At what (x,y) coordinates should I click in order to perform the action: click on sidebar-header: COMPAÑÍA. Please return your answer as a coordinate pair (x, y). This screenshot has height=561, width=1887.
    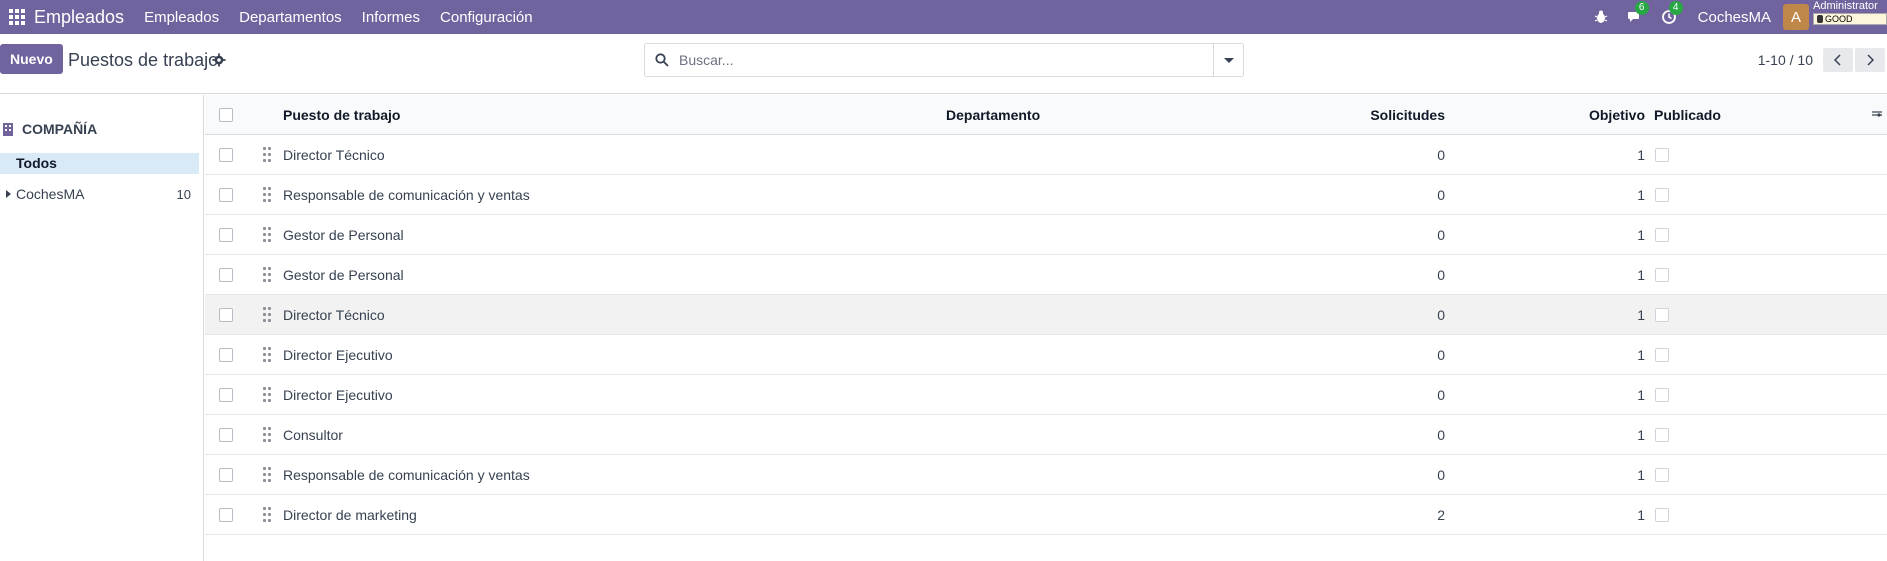
    Looking at the image, I should click on (48, 129).